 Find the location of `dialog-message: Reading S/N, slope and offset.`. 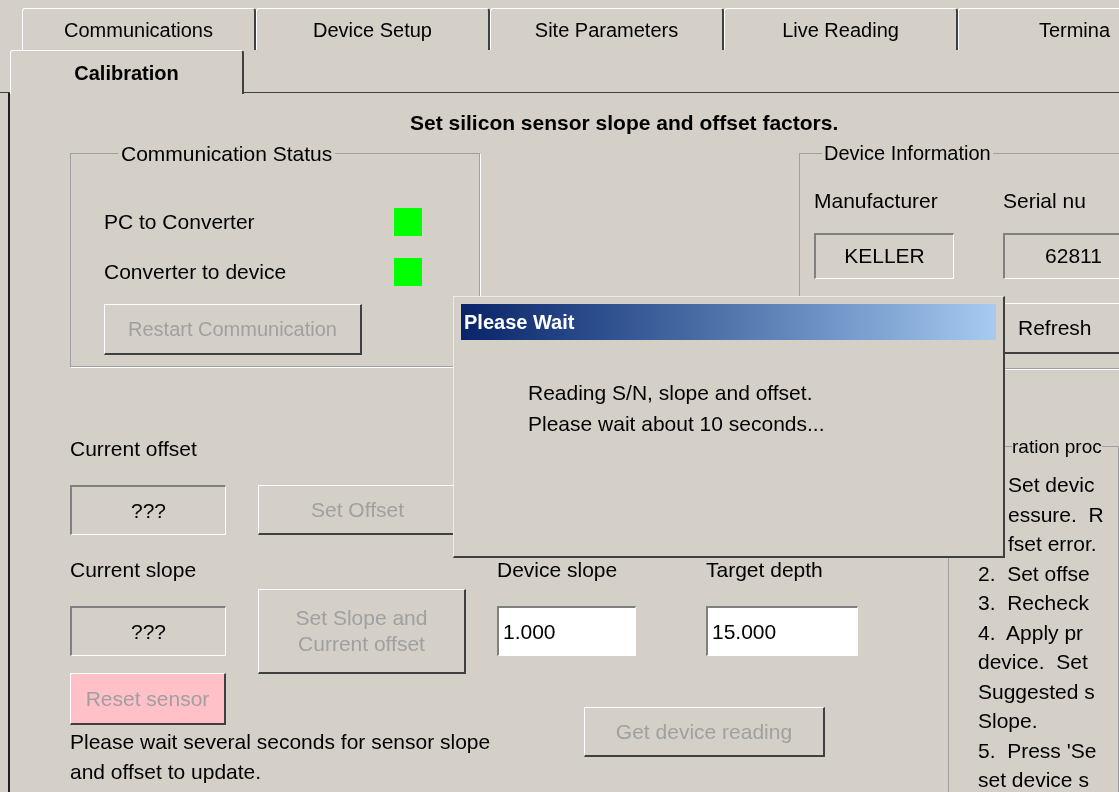

dialog-message: Reading S/N, slope and offset. is located at coordinates (671, 393).